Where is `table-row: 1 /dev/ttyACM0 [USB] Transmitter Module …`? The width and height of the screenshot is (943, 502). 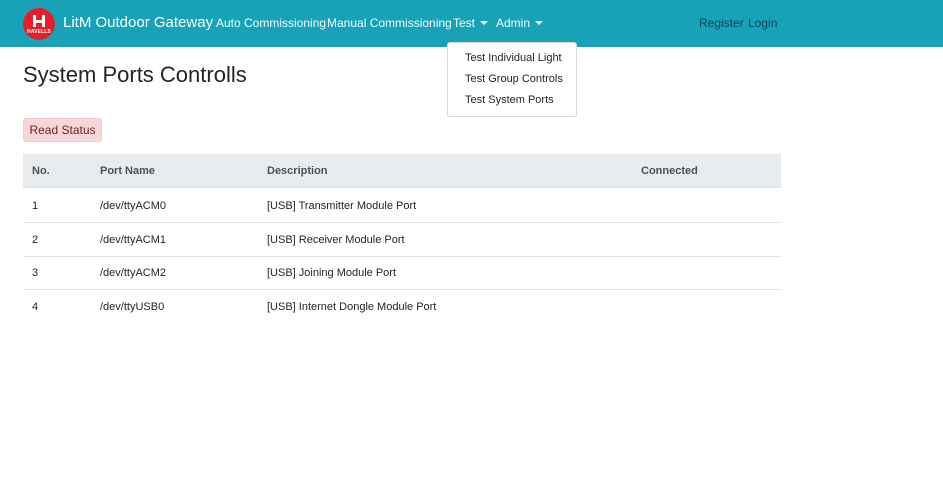
table-row: 1 /dev/ttyACM0 [USB] Transmitter Module … is located at coordinates (402, 206).